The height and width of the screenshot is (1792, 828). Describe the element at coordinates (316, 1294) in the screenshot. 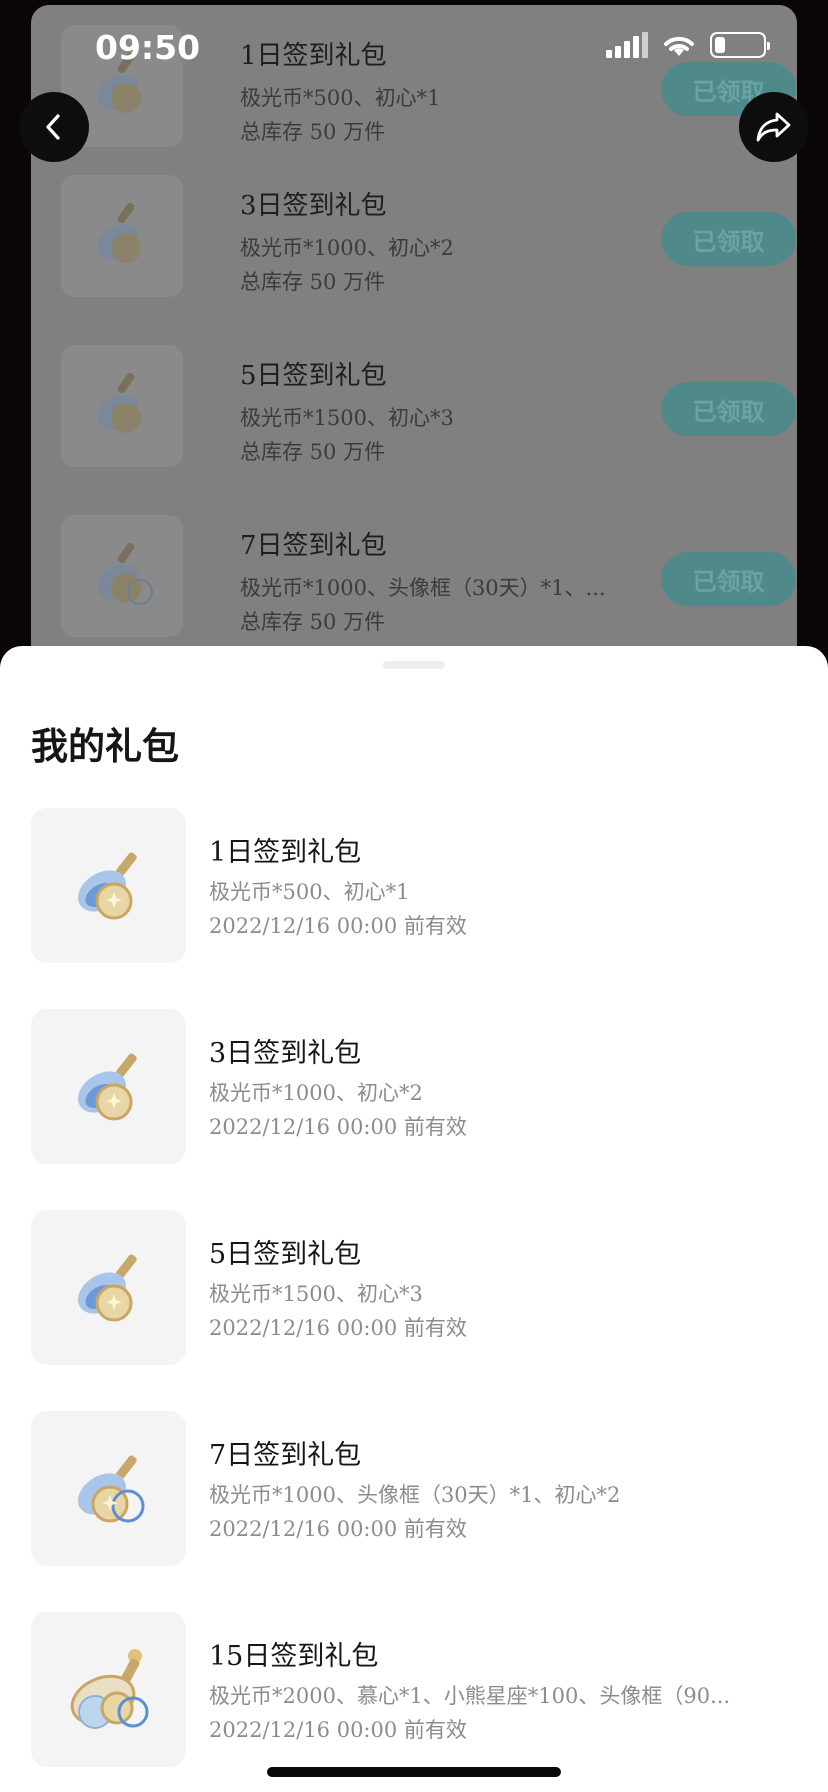

I see `gift-desc: 极光币*1500、初心*3` at that location.